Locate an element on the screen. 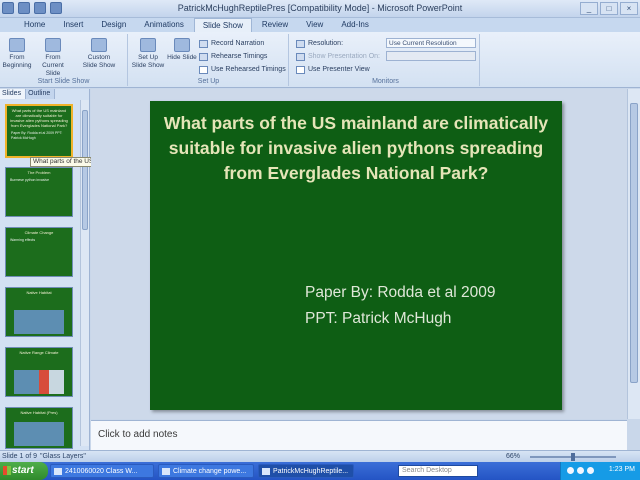 Image resolution: width=640 pixels, height=480 pixels. hide-slide-button: Hide Slide is located at coordinates (182, 50).